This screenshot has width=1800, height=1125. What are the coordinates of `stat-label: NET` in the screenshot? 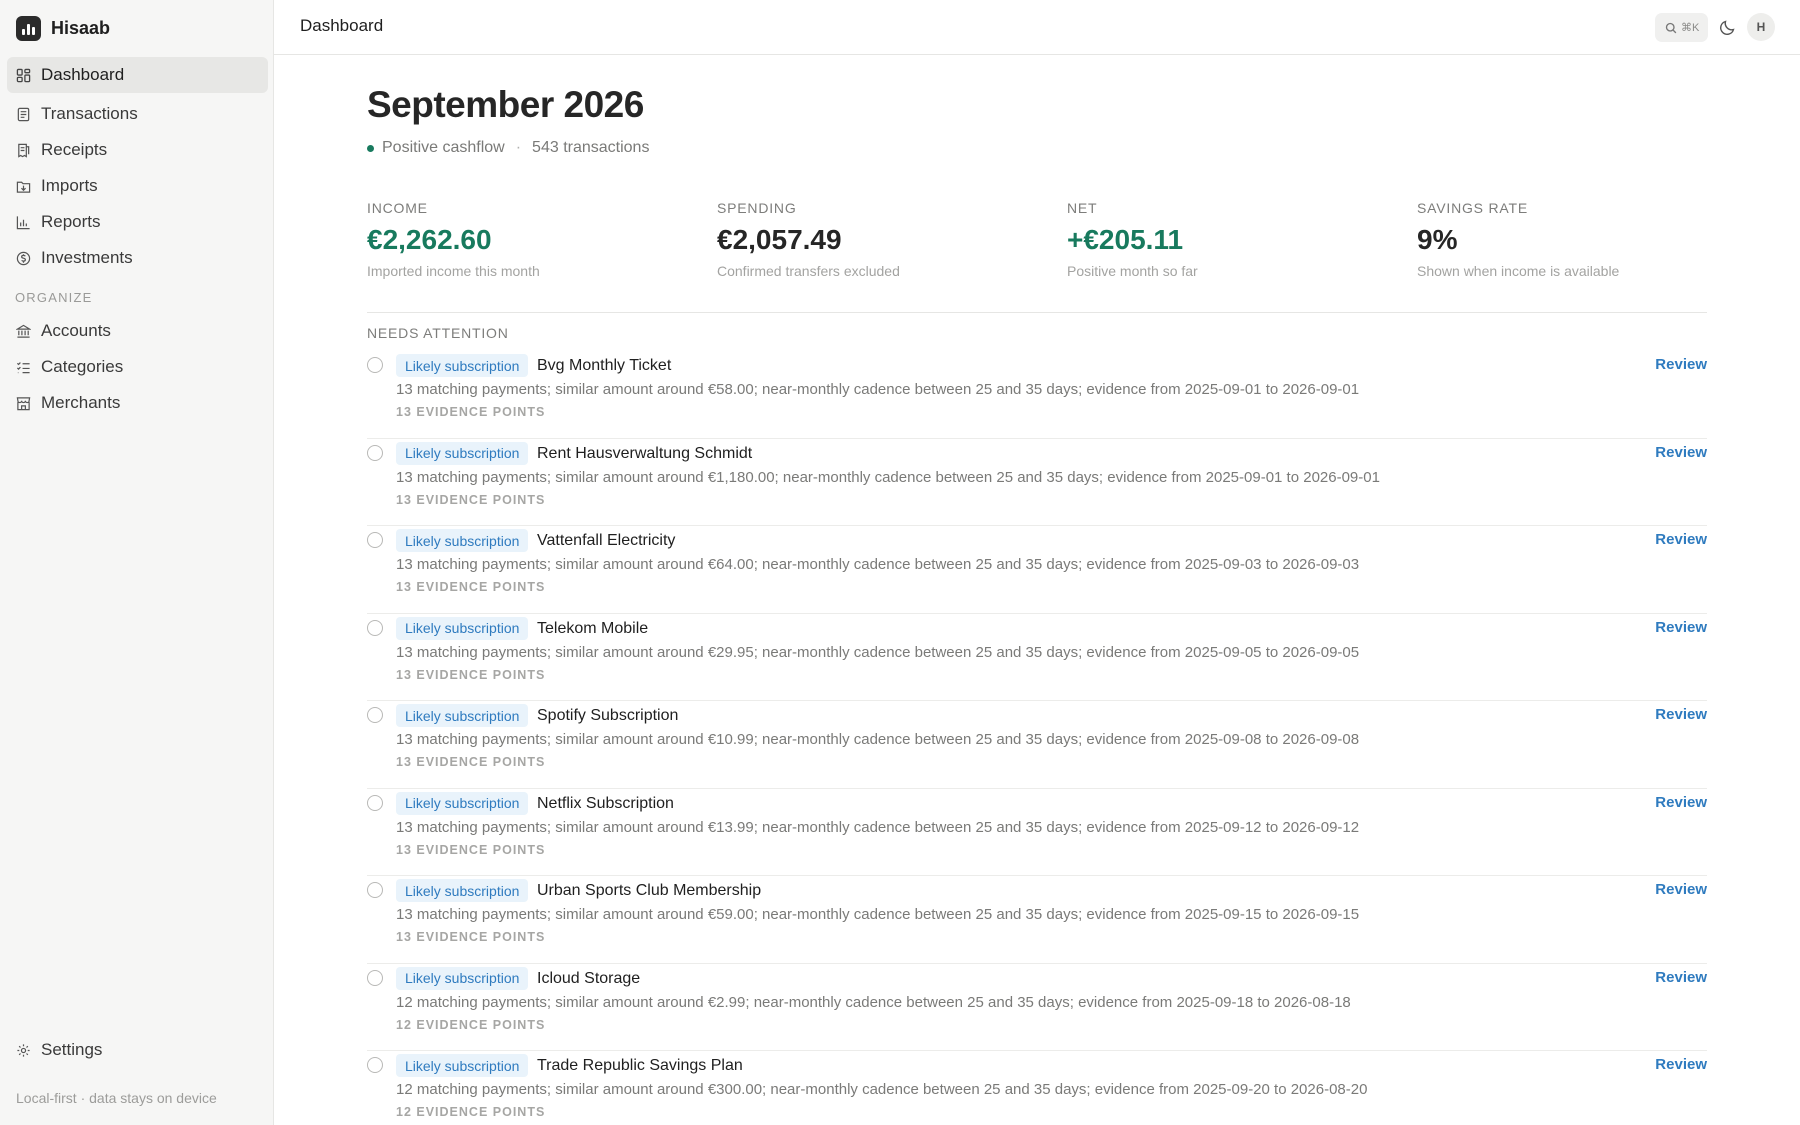 It's located at (1082, 208).